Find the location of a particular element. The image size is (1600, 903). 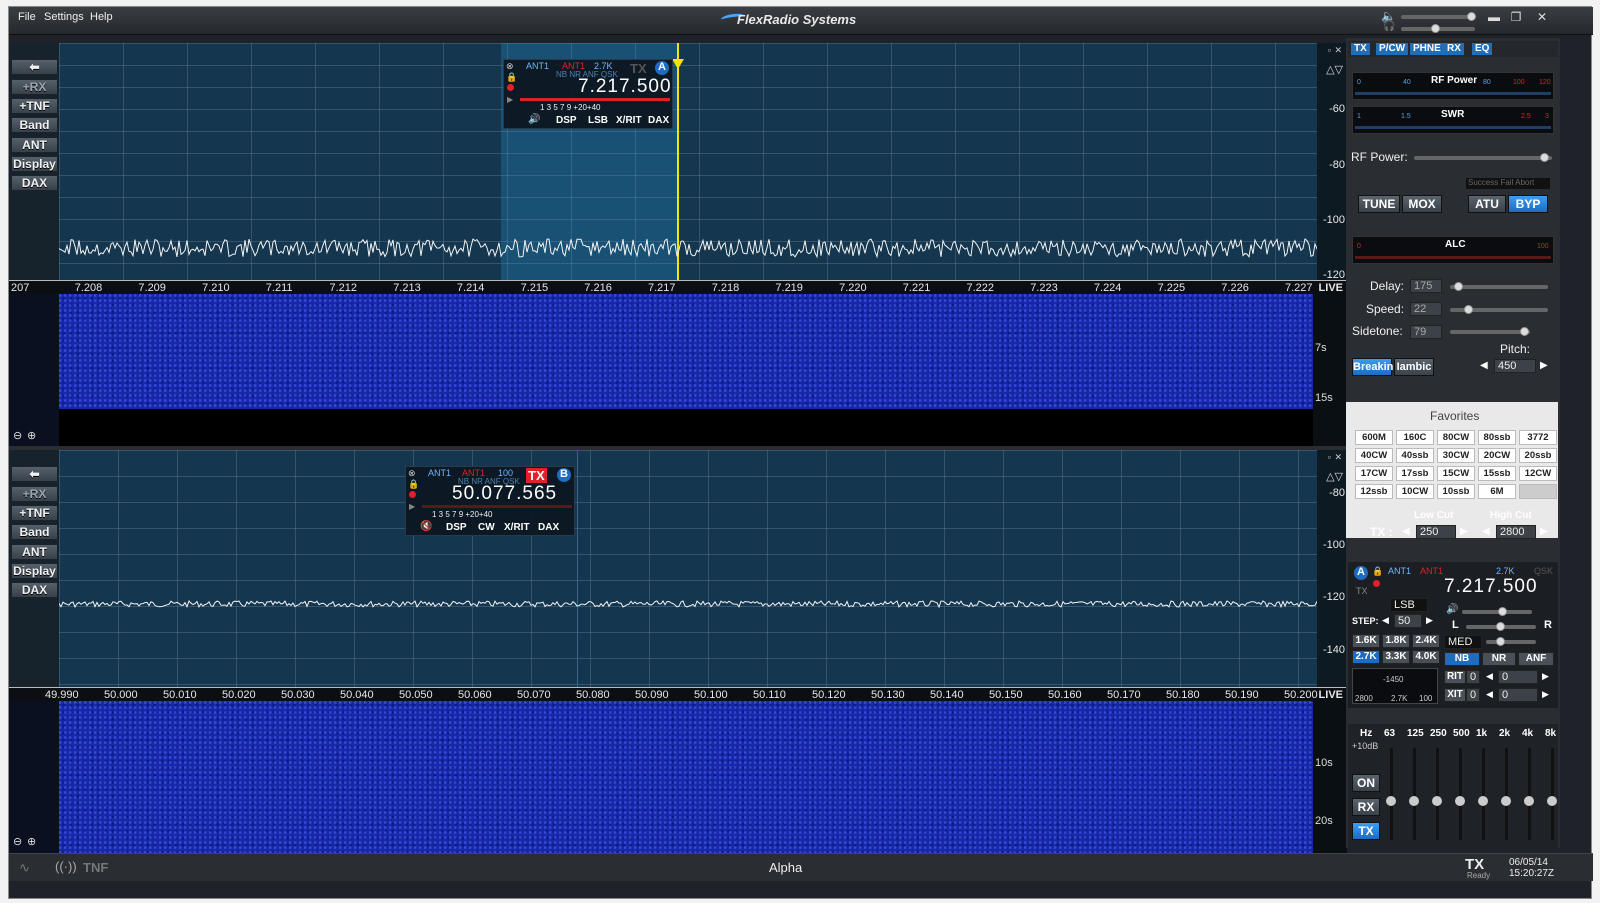

slice-letter: B is located at coordinates (564, 475).